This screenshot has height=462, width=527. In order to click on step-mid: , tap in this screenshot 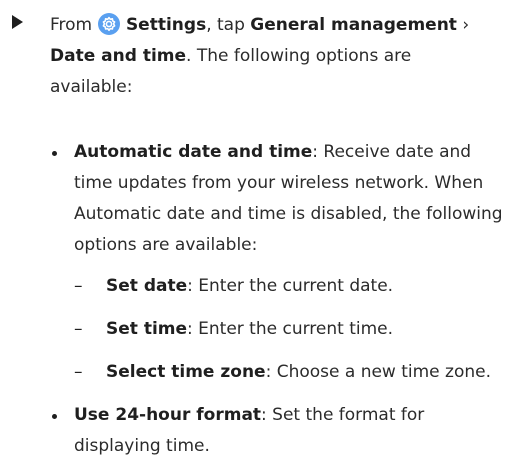, I will do `click(225, 25)`.